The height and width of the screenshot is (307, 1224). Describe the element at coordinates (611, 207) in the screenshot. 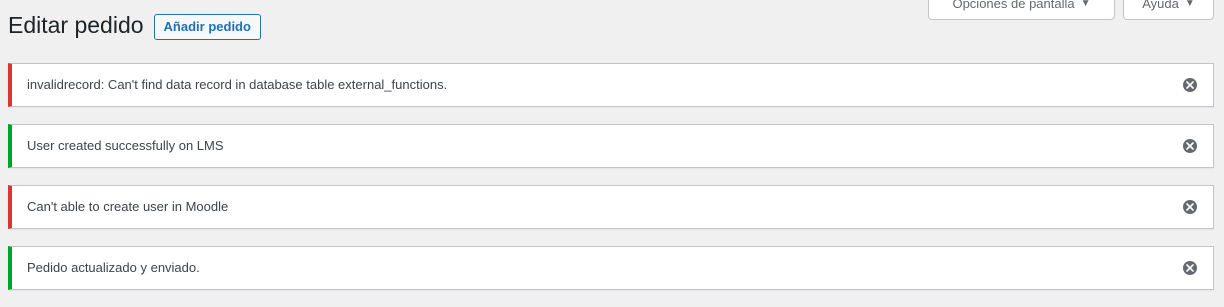

I see `notice-error: Can't able to create user in Moodle` at that location.